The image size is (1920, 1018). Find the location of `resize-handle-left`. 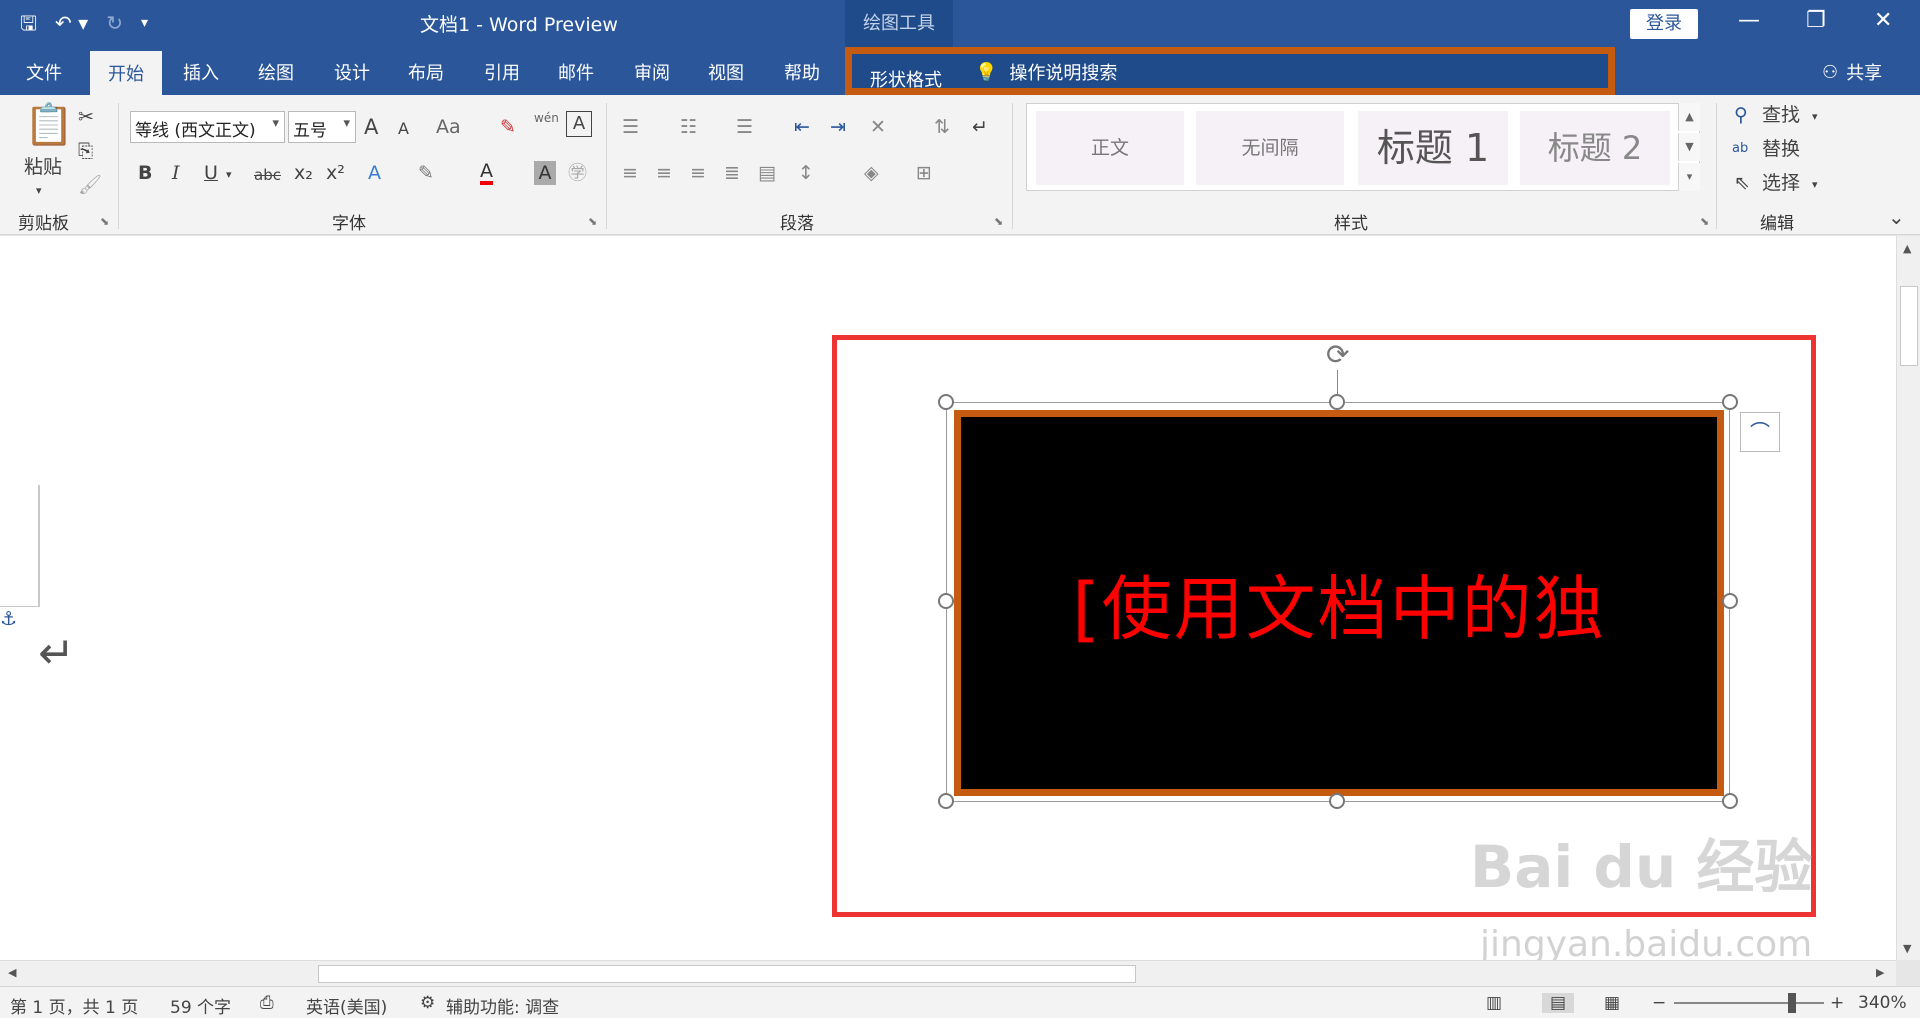

resize-handle-left is located at coordinates (946, 601).